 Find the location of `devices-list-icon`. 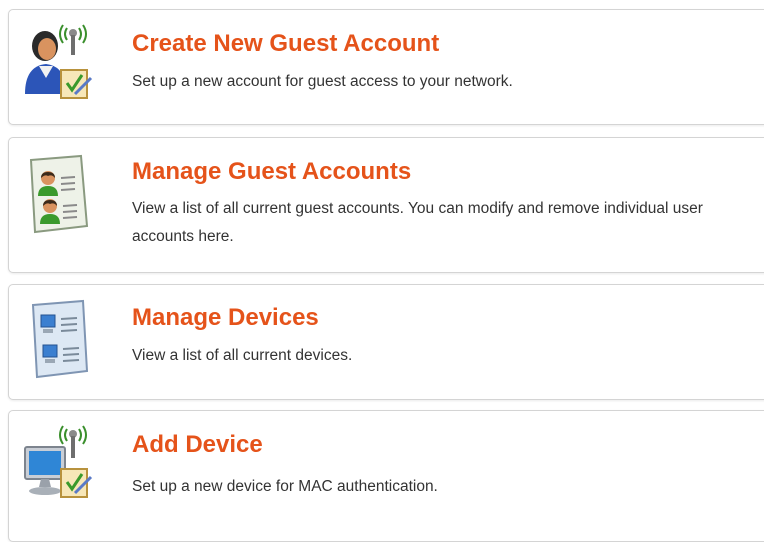

devices-list-icon is located at coordinates (57, 339).